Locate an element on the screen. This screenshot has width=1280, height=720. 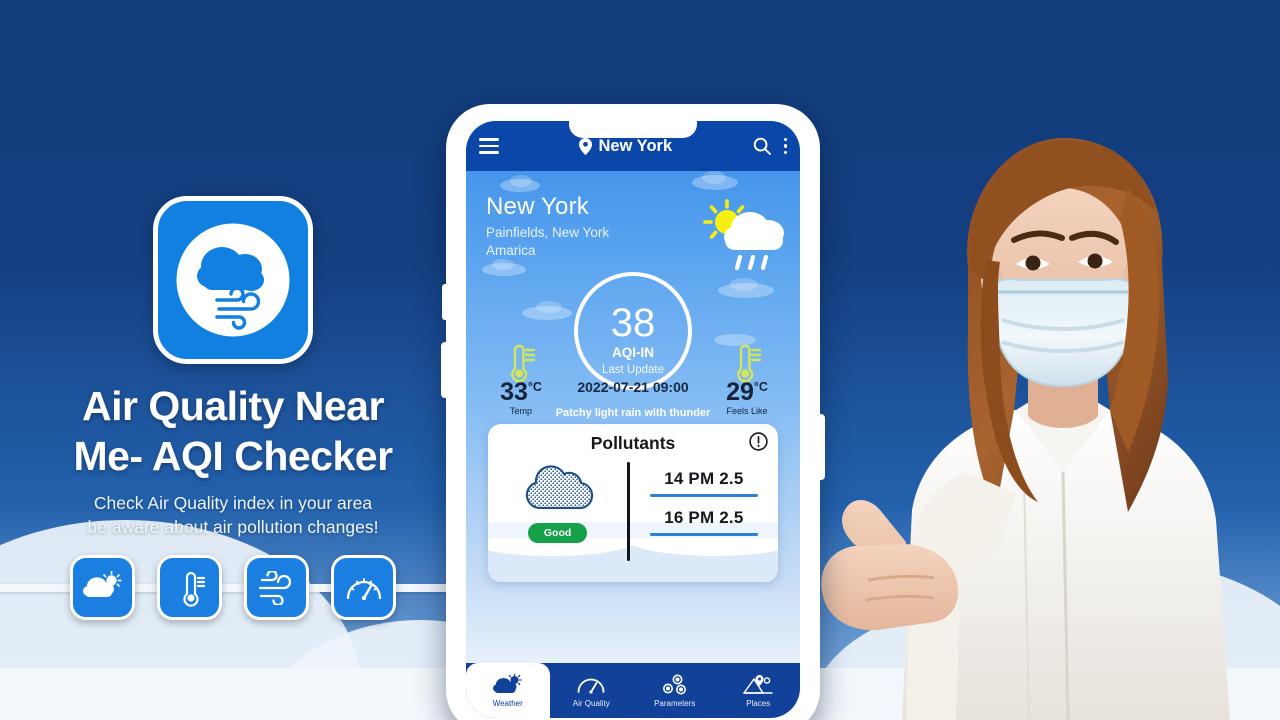
last-update-time: 2022-07-21 09:00 is located at coordinates (633, 387).